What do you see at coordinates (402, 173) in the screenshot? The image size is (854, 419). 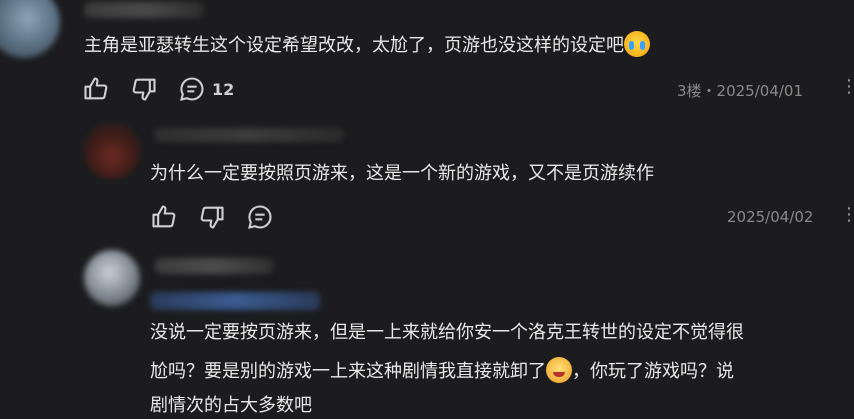 I see `reply-text: 为什么一定要按照页游来，这是一个新的游戏，又不是页游续作` at bounding box center [402, 173].